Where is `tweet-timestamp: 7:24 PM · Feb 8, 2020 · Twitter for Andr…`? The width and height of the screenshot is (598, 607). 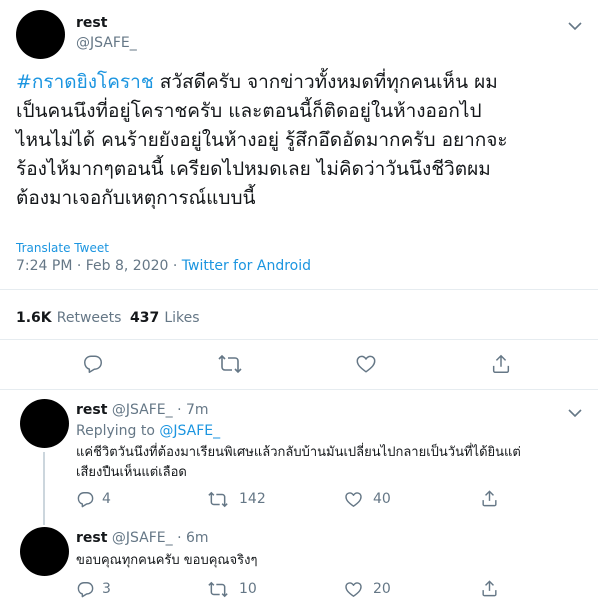
tweet-timestamp: 7:24 PM · Feb 8, 2020 · Twitter for Andr… is located at coordinates (163, 266).